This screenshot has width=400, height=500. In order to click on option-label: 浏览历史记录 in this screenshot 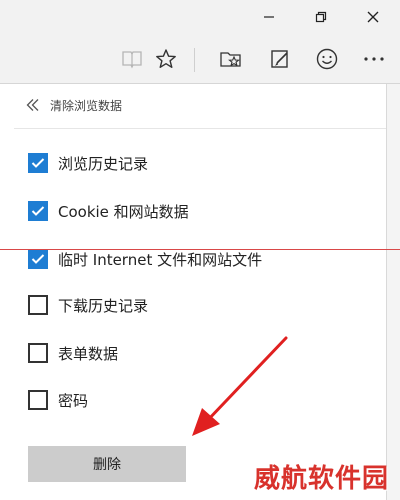, I will do `click(103, 163)`.